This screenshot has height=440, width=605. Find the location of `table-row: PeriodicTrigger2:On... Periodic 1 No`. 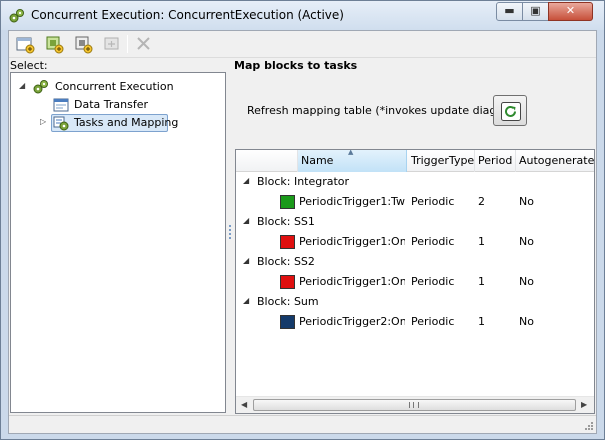

table-row: PeriodicTrigger2:On... Periodic 1 No is located at coordinates (415, 322).